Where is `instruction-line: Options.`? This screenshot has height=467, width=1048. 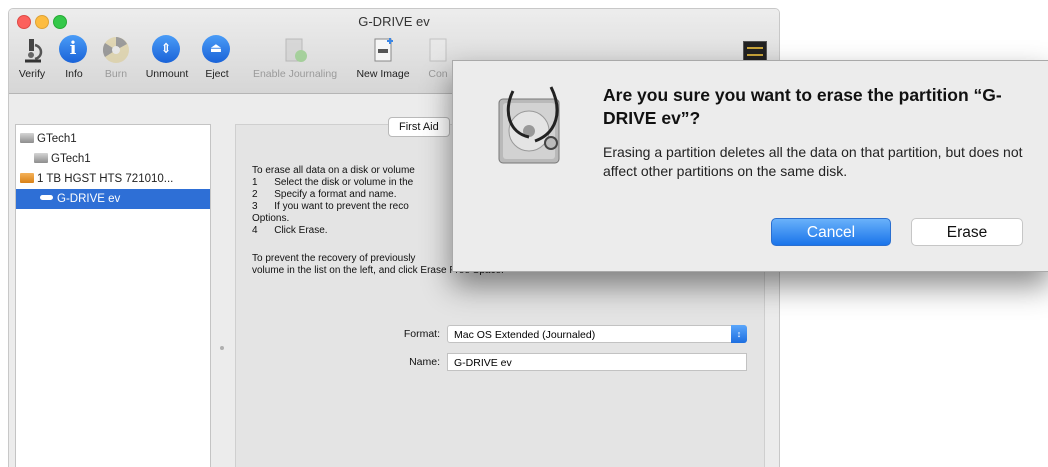 instruction-line: Options. is located at coordinates (271, 218).